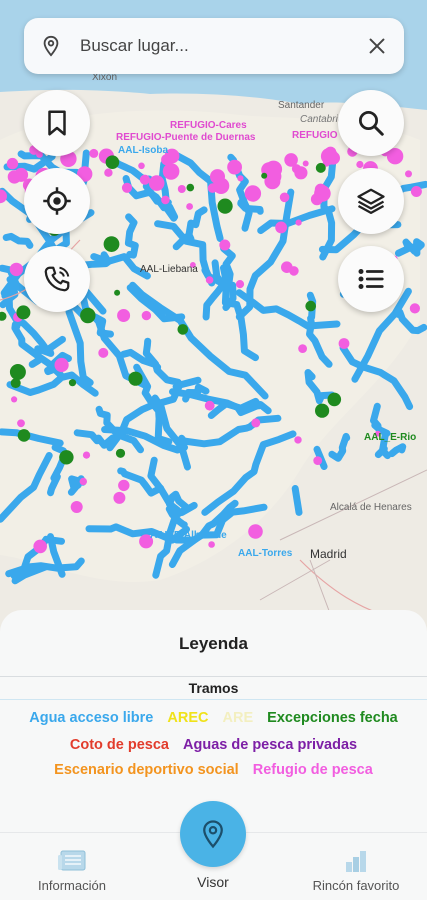 The image size is (427, 900). What do you see at coordinates (371, 201) in the screenshot?
I see `layers-button` at bounding box center [371, 201].